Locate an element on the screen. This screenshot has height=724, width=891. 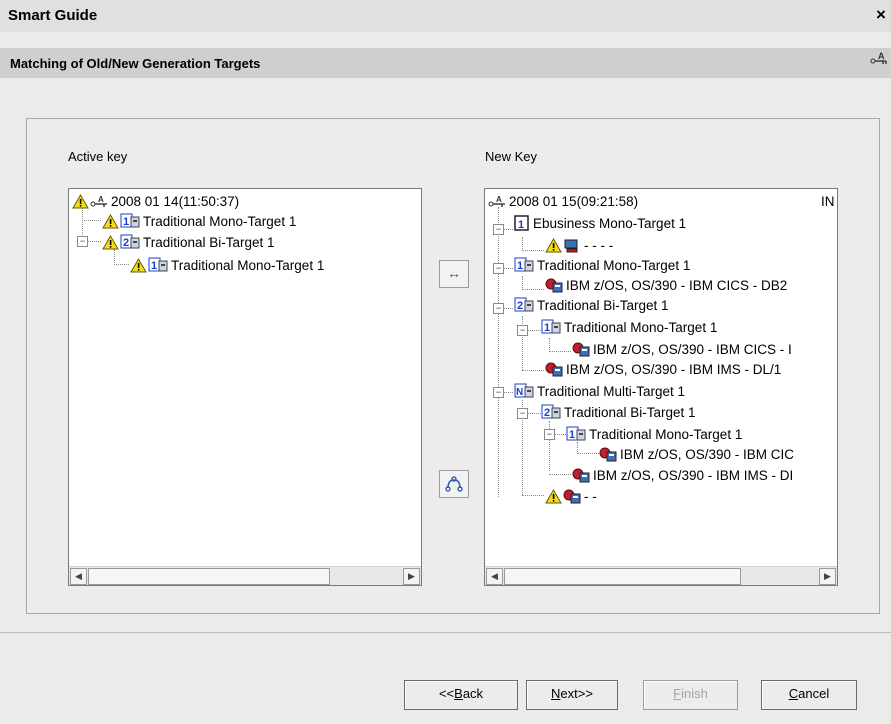
tree-node-unmatched: - - - - is located at coordinates (579, 245).